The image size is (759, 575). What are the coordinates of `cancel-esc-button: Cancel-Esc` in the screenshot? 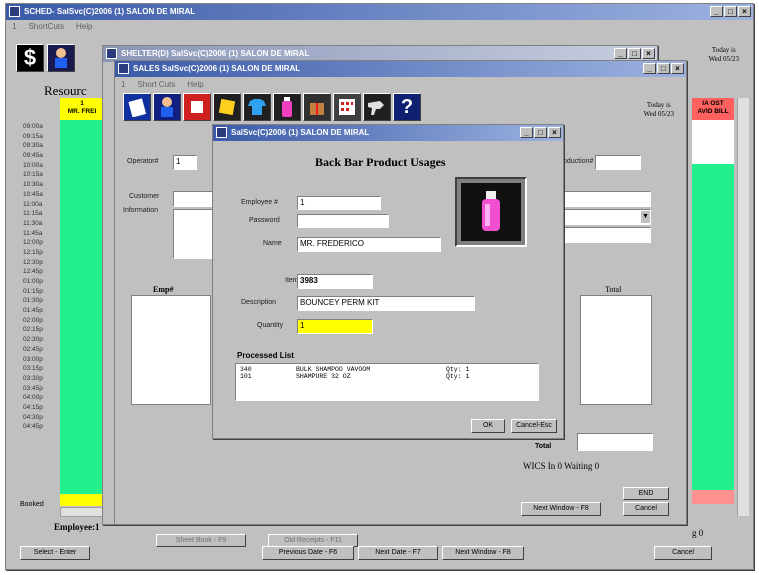 It's located at (534, 426).